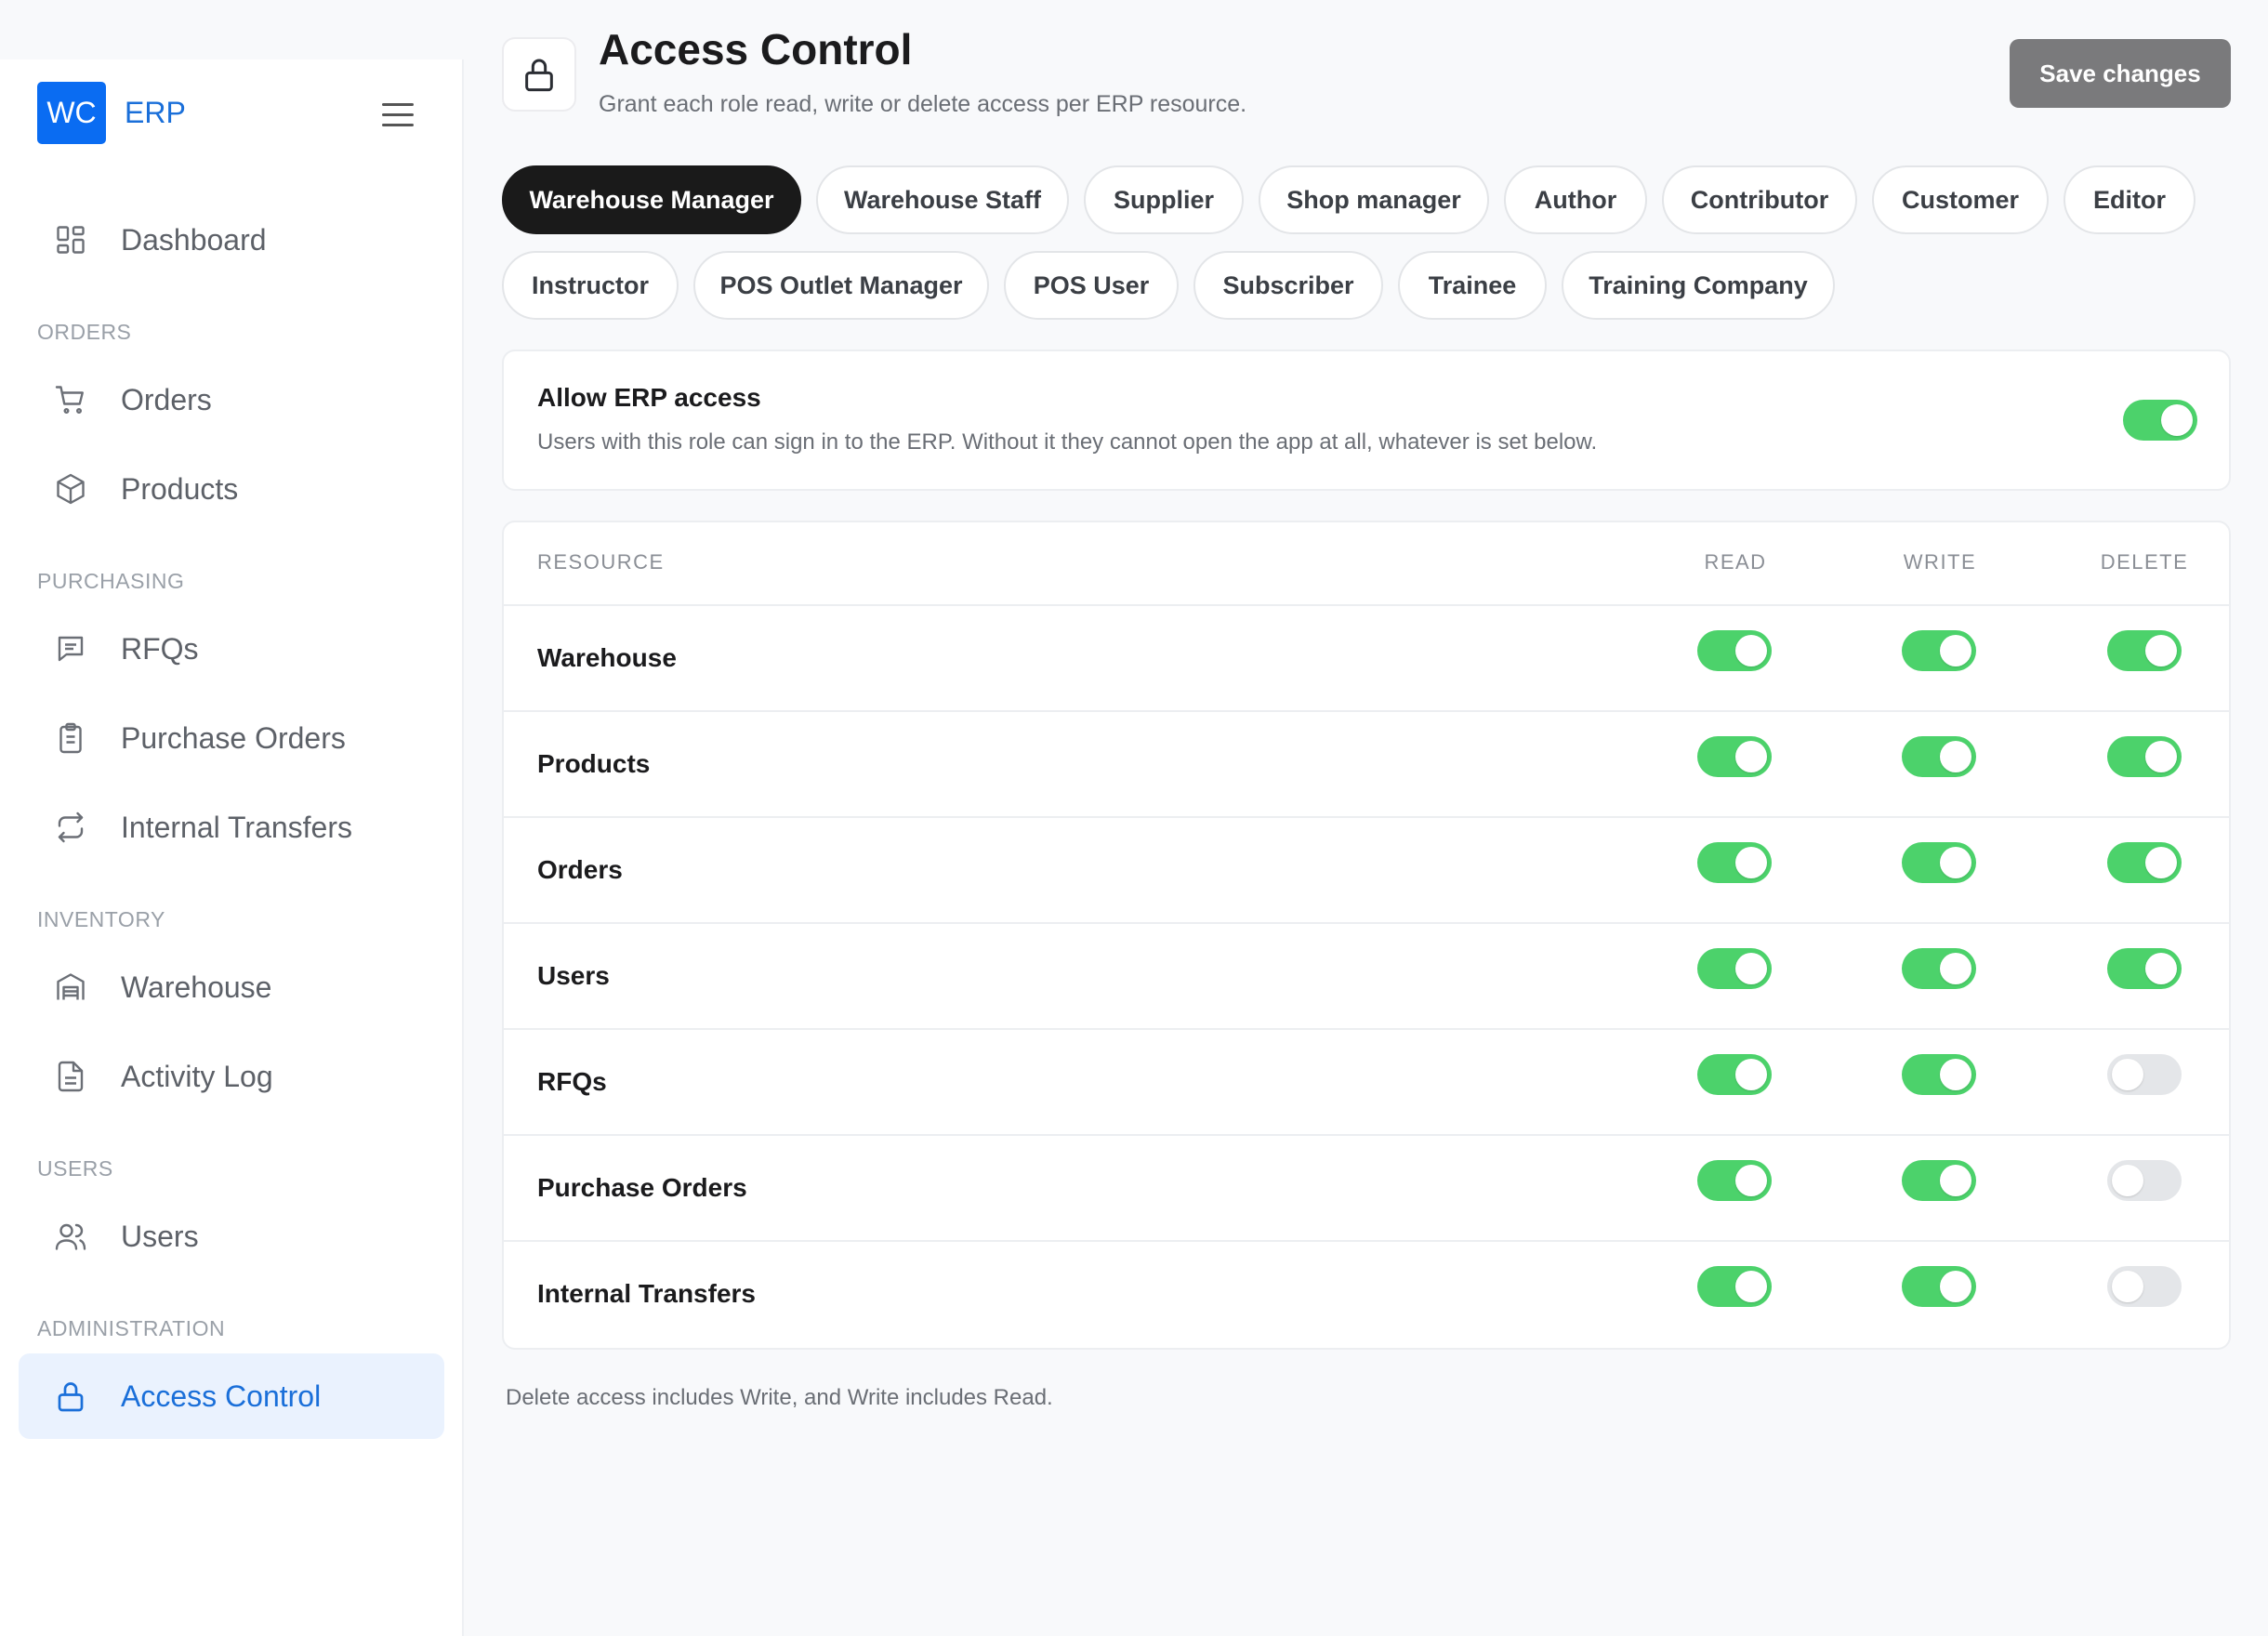  I want to click on section-label-inventory: INVENTORY, so click(101, 919).